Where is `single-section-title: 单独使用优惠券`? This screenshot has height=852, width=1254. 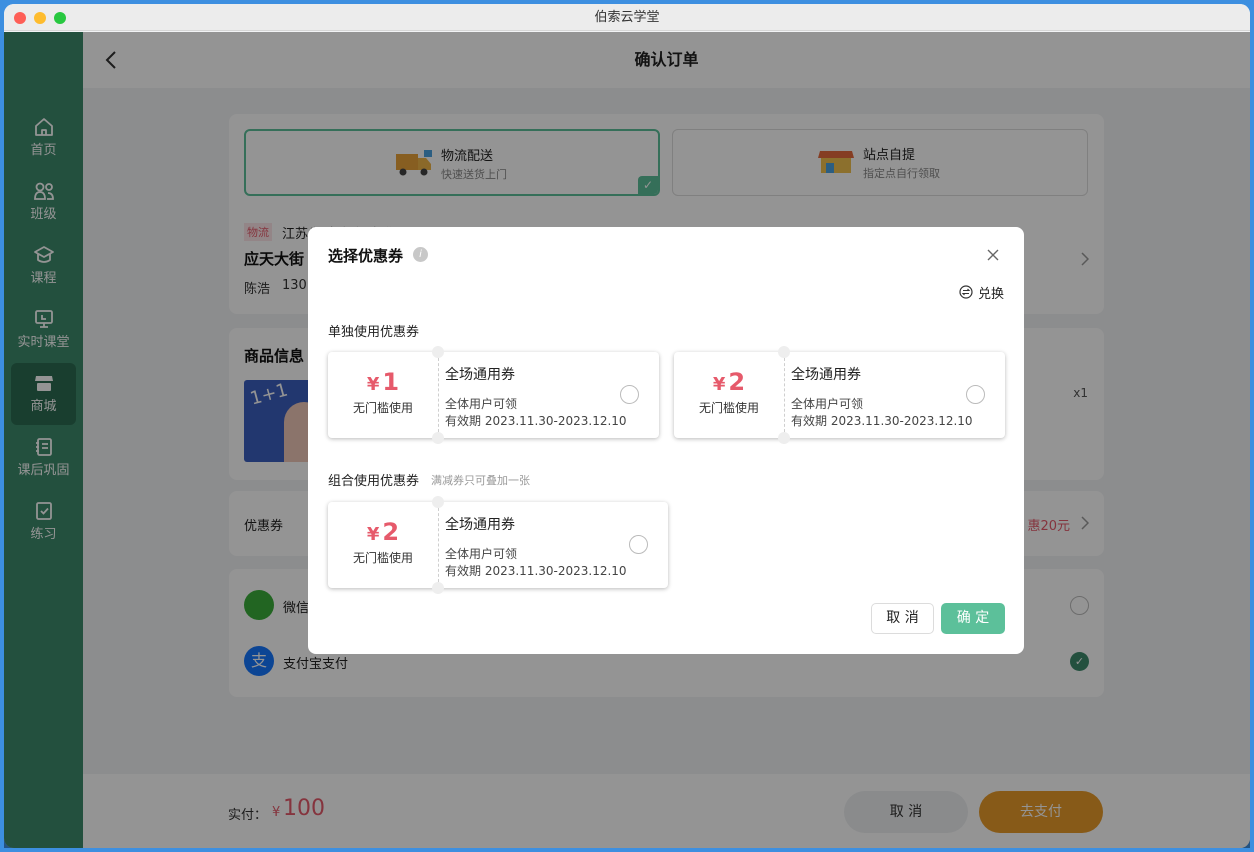 single-section-title: 单独使用优惠券 is located at coordinates (374, 332).